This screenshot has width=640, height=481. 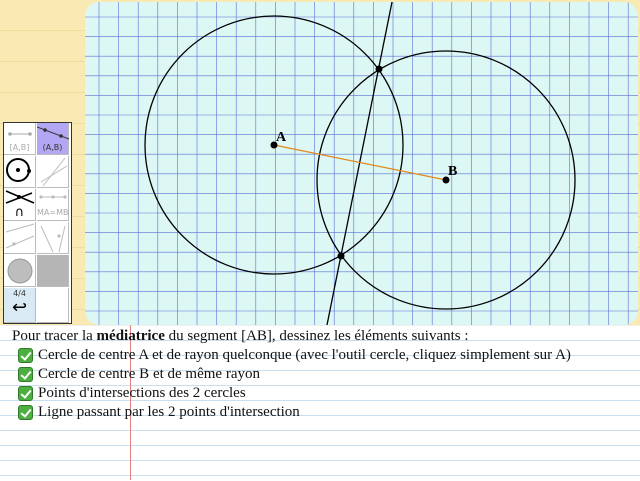 I want to click on intersection-tool: ∩, so click(x=20, y=205).